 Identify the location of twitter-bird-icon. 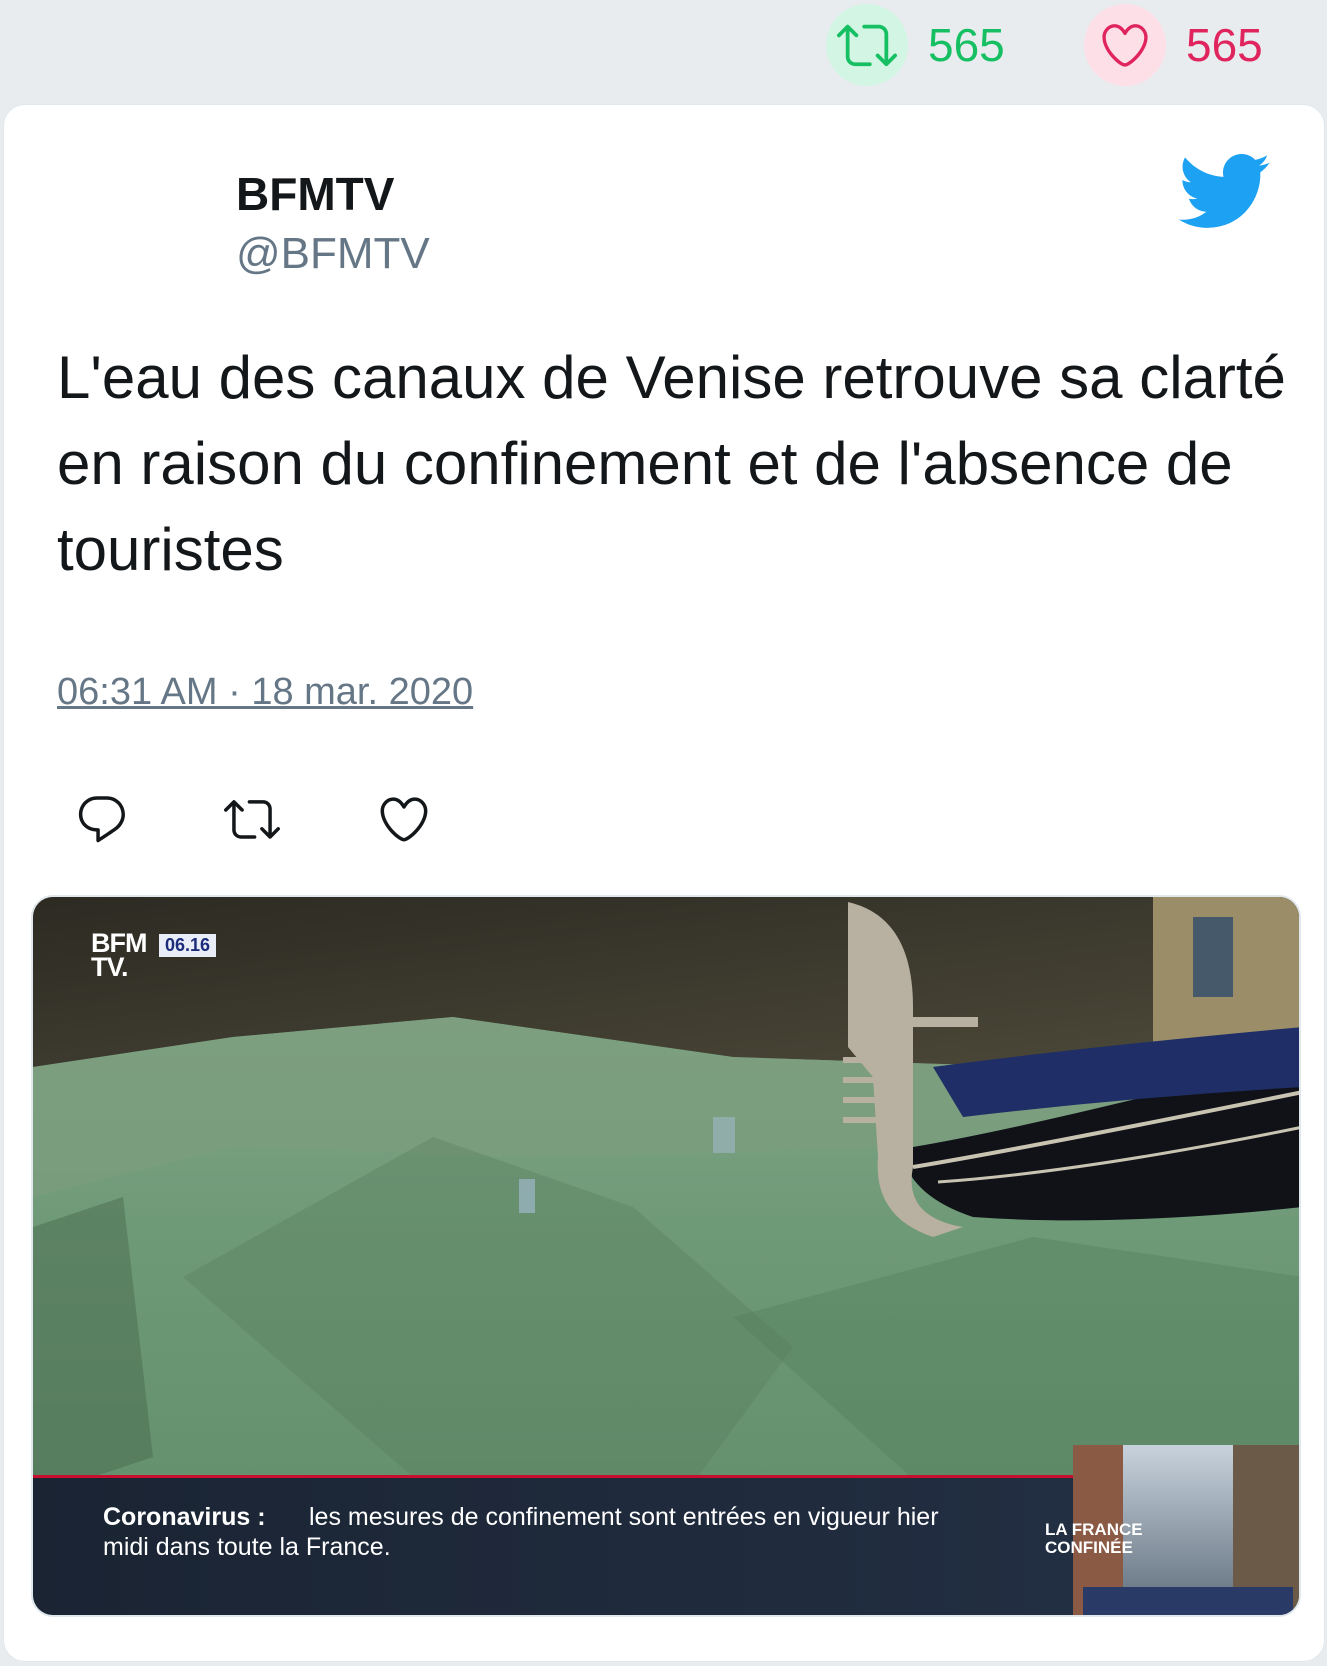
(1223, 191).